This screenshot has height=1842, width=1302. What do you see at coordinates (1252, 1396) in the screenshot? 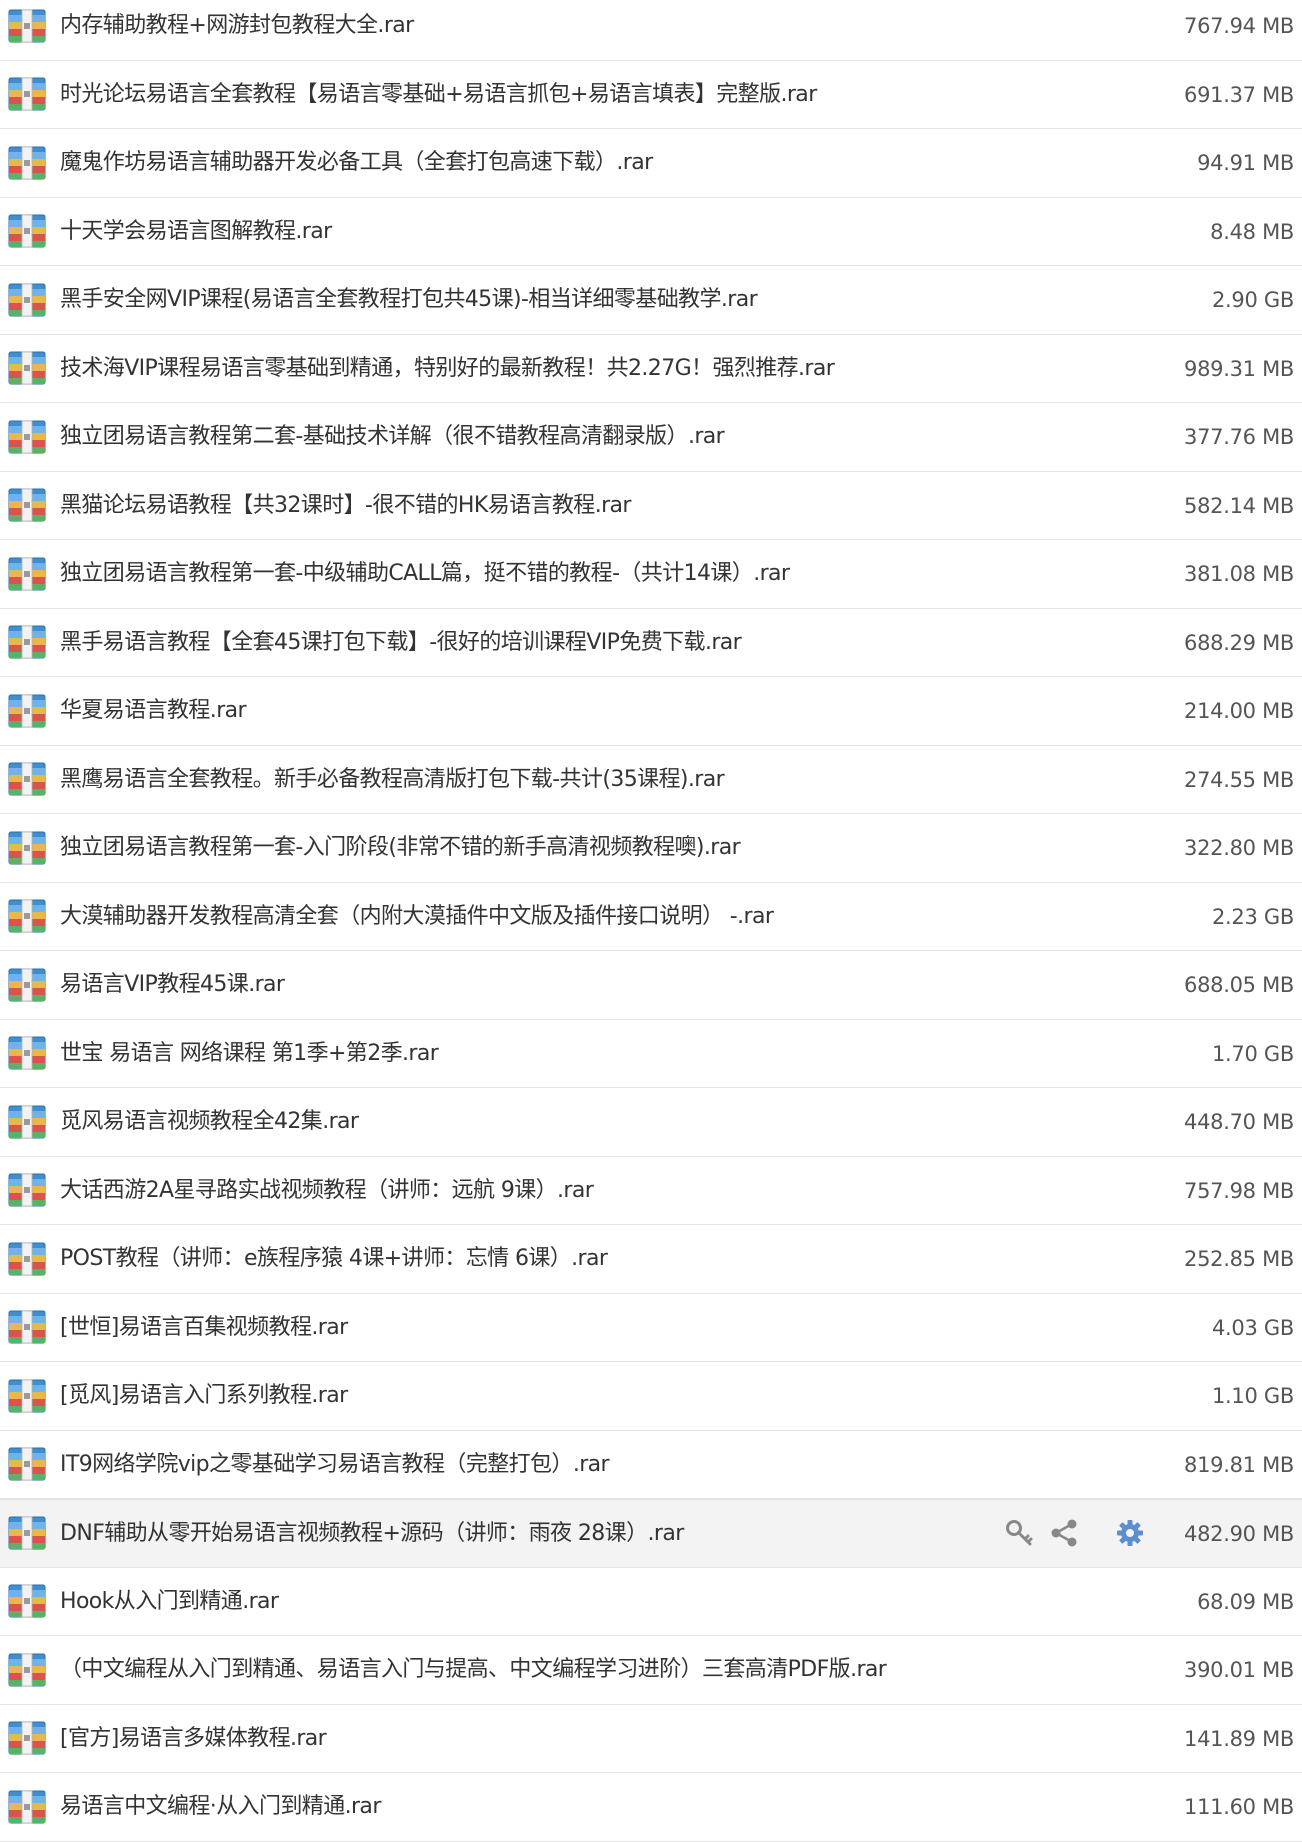
I see `file-size: 1.10 GB` at bounding box center [1252, 1396].